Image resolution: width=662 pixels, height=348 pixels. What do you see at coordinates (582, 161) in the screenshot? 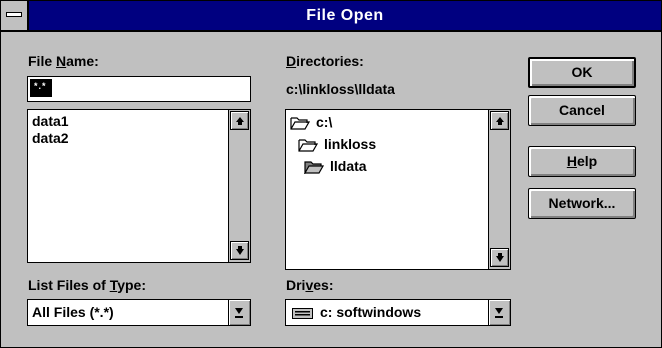
I see `help-button: Help` at bounding box center [582, 161].